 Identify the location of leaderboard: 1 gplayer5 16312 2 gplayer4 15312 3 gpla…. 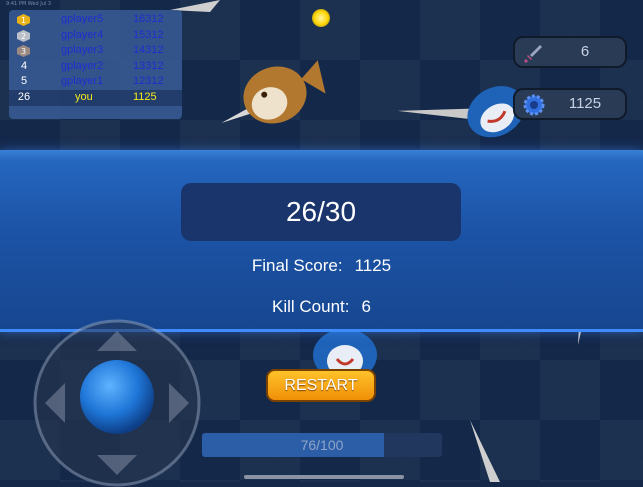
(95, 64).